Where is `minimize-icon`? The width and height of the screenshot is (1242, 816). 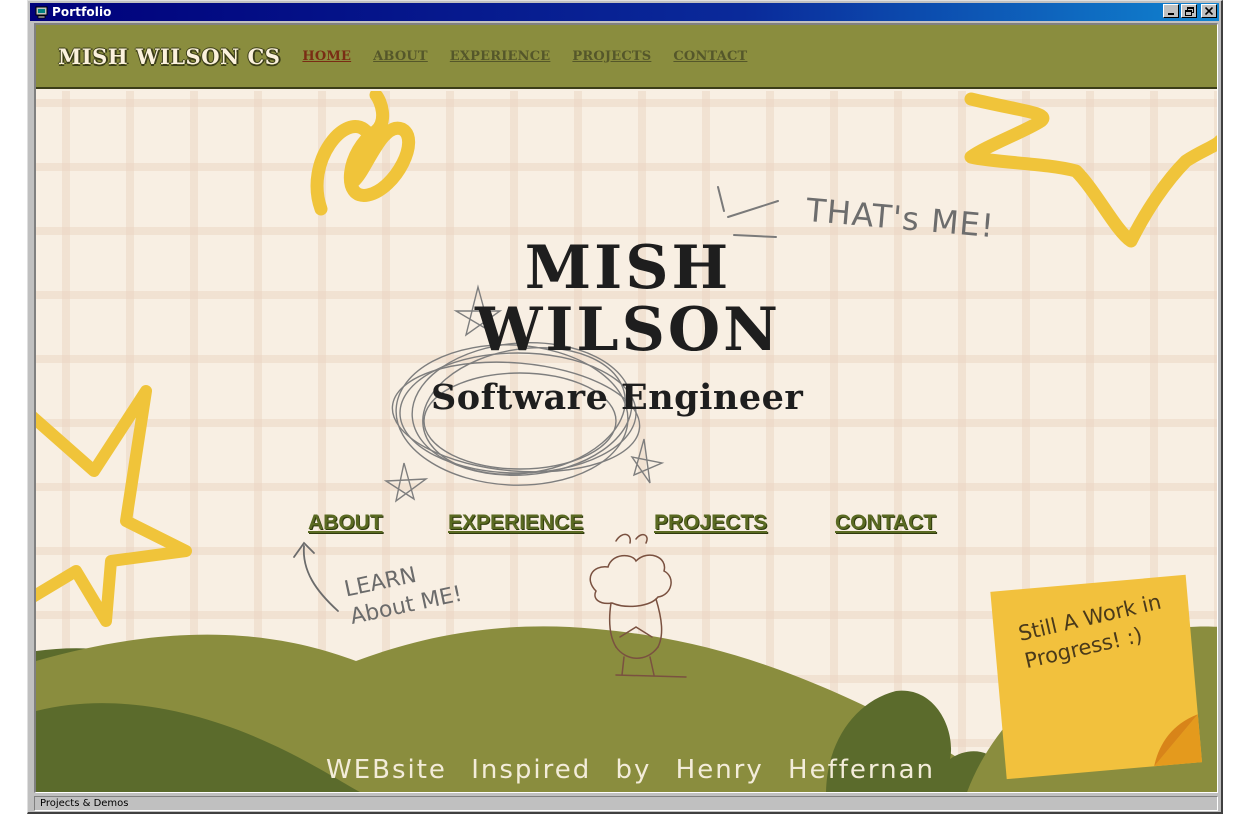
minimize-icon is located at coordinates (1171, 14).